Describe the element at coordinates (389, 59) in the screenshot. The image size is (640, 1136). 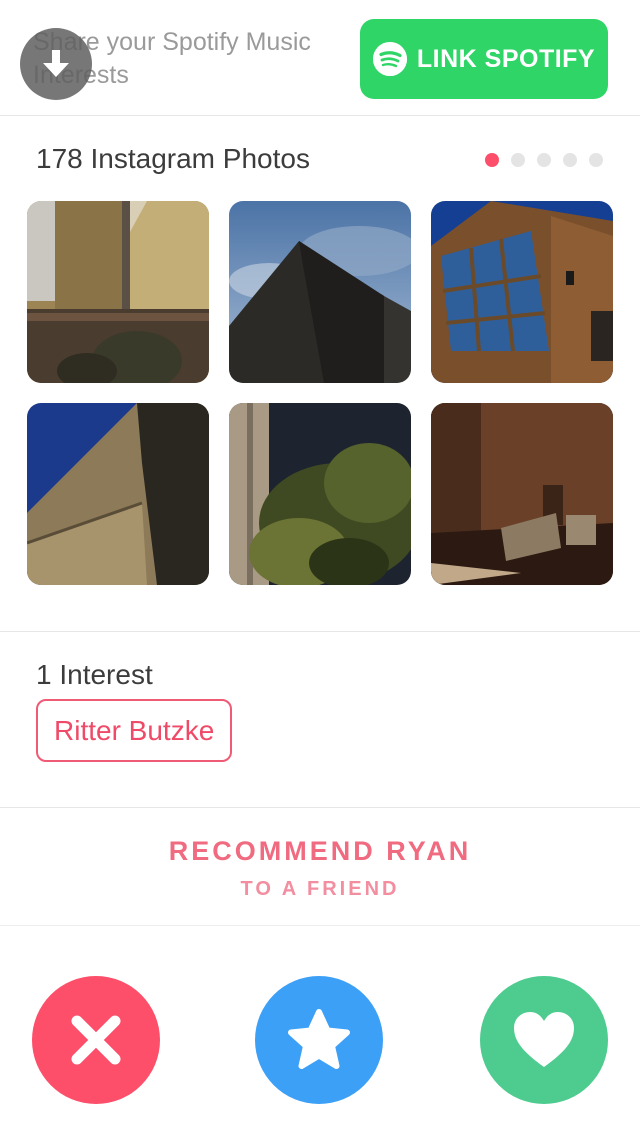
I see `spotify-icon` at that location.